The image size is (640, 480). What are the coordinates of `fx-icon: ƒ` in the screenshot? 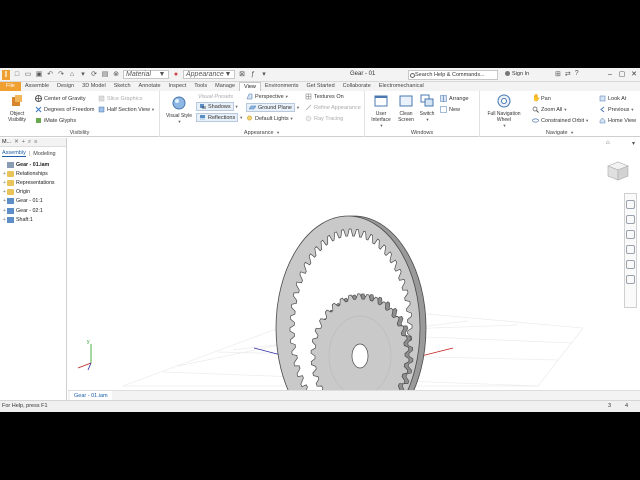 It's located at (253, 75).